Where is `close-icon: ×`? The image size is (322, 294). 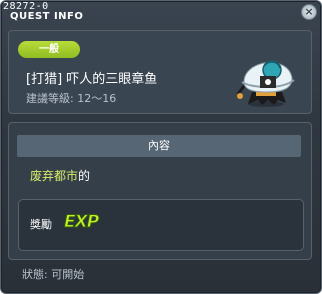
close-icon: × is located at coordinates (309, 12).